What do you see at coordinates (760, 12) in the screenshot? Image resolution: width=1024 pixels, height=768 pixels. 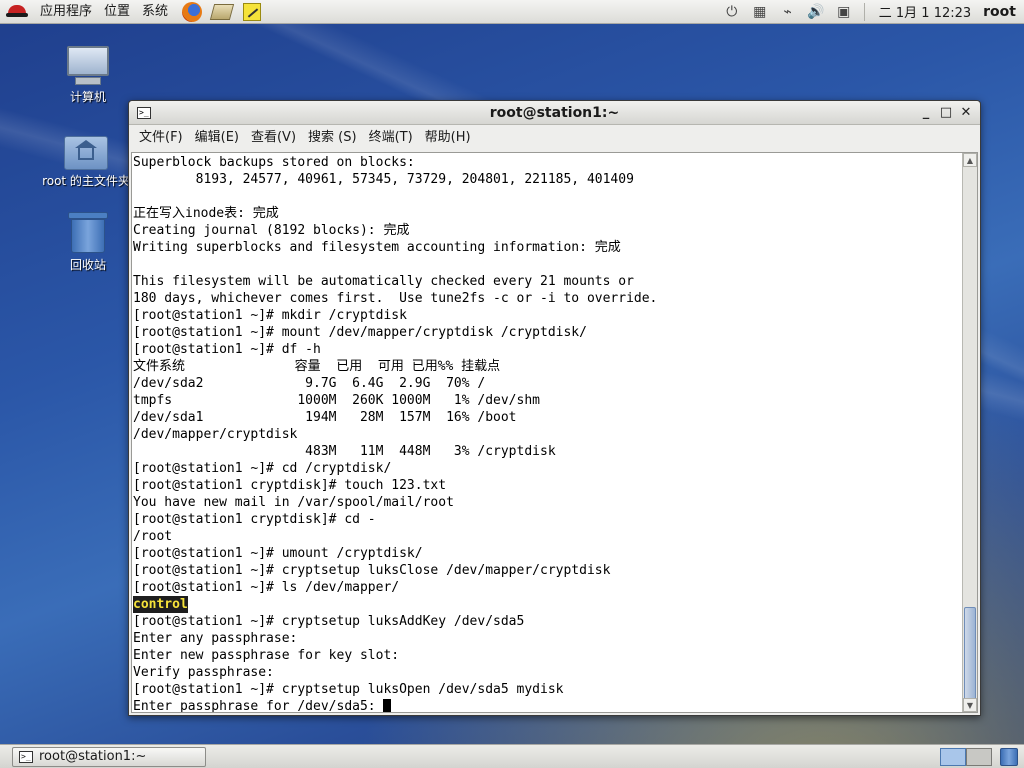 I see `package-icon: ▦` at bounding box center [760, 12].